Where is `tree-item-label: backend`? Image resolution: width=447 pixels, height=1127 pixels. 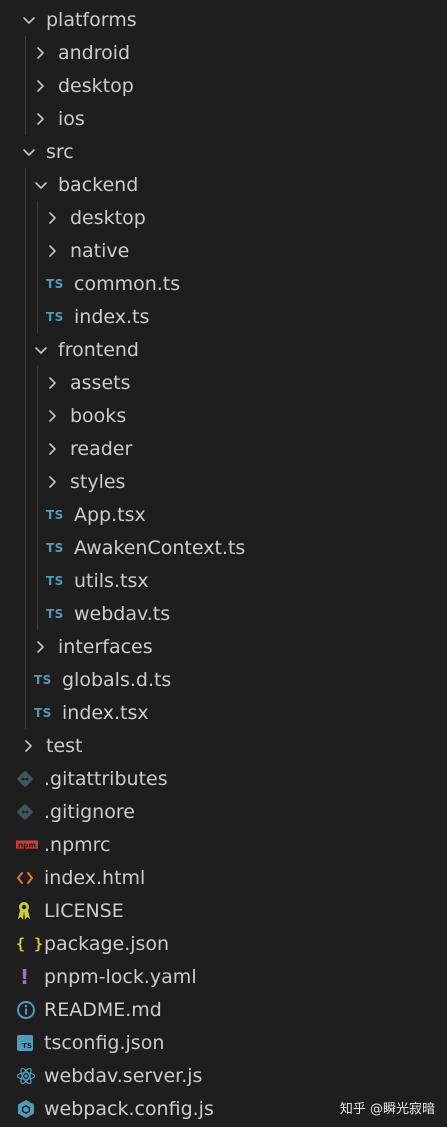 tree-item-label: backend is located at coordinates (98, 184).